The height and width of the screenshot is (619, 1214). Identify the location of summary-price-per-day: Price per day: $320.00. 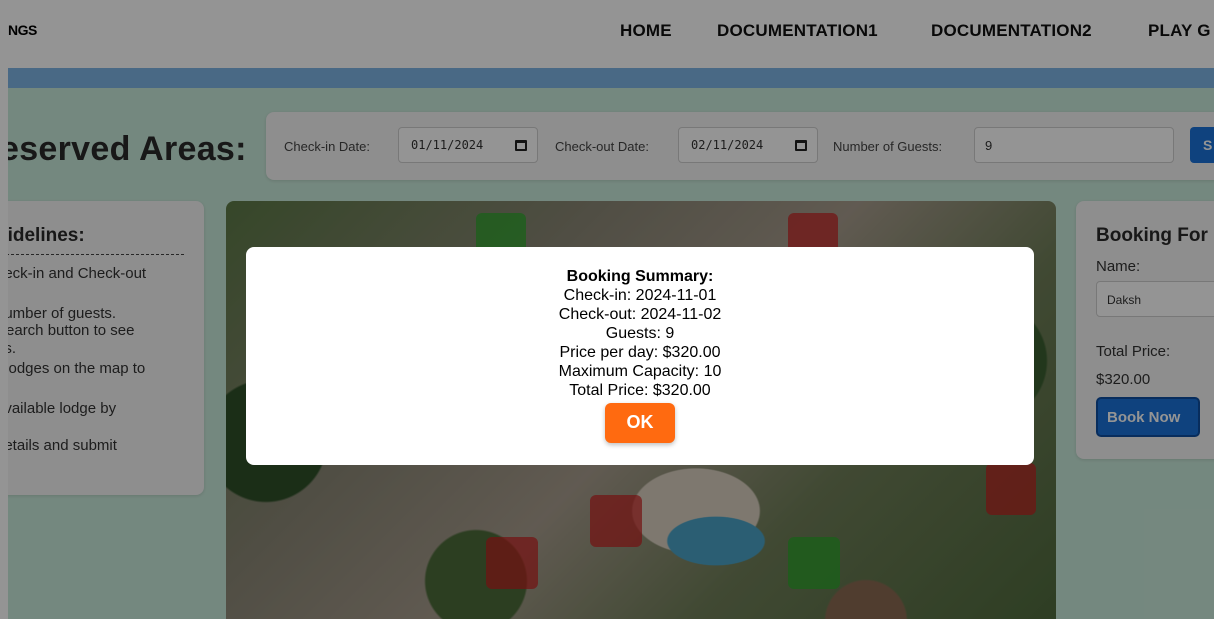
(640, 352).